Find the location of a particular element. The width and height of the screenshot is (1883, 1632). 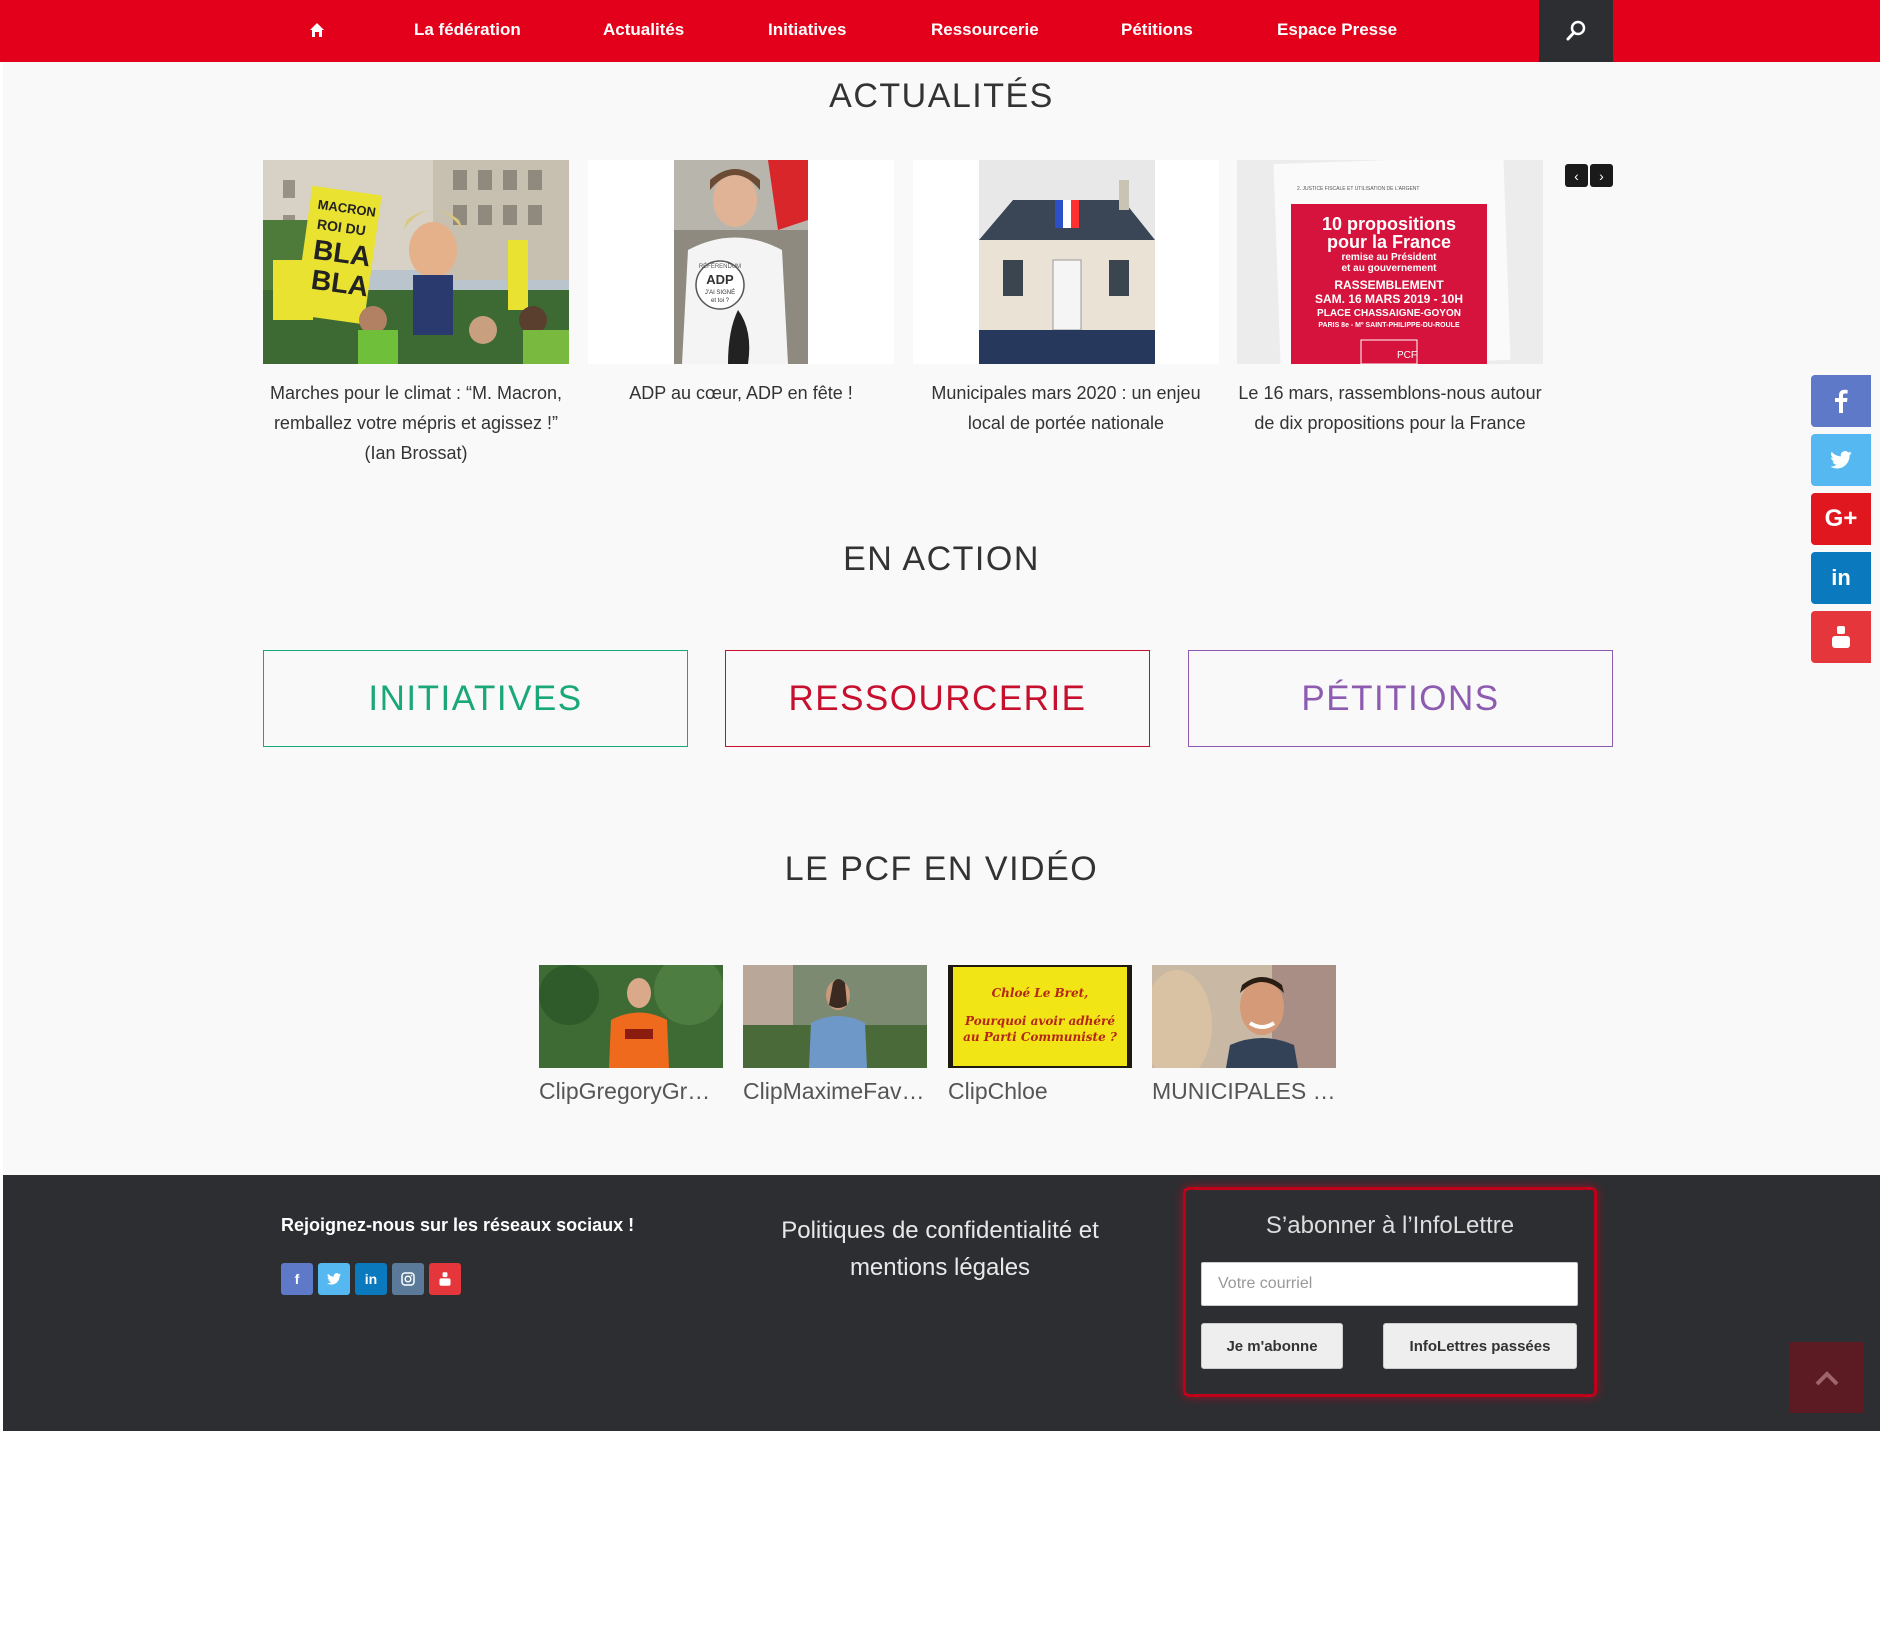

nav-item-petitions: Pétitions is located at coordinates (1157, 30).